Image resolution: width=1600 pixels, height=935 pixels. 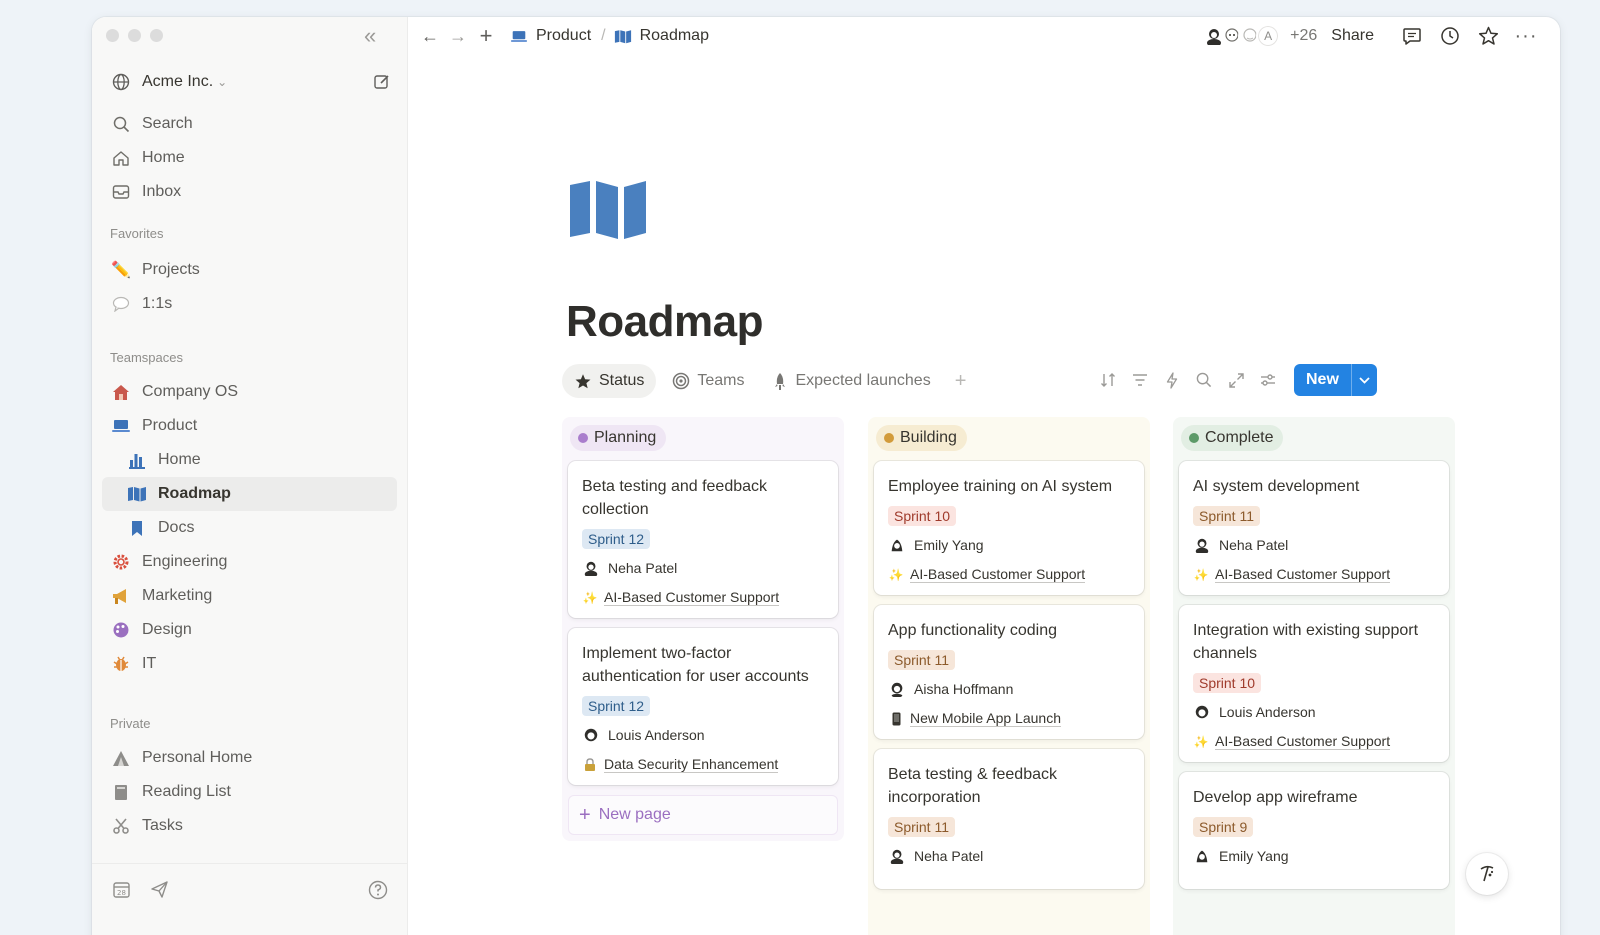 What do you see at coordinates (458, 36) in the screenshot?
I see `forward-arrow-icon: →` at bounding box center [458, 36].